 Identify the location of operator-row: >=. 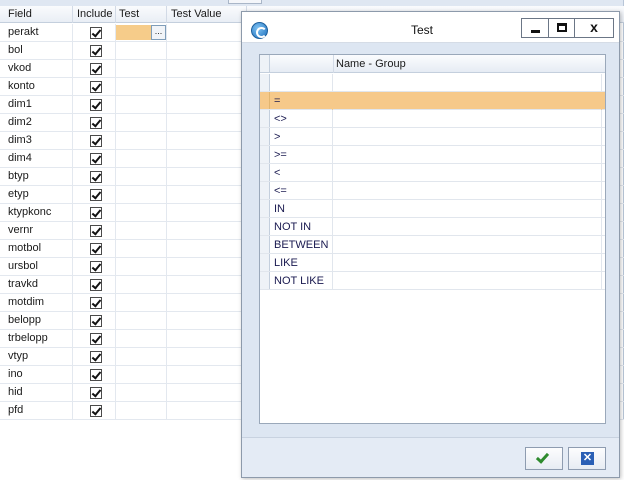
(432, 155).